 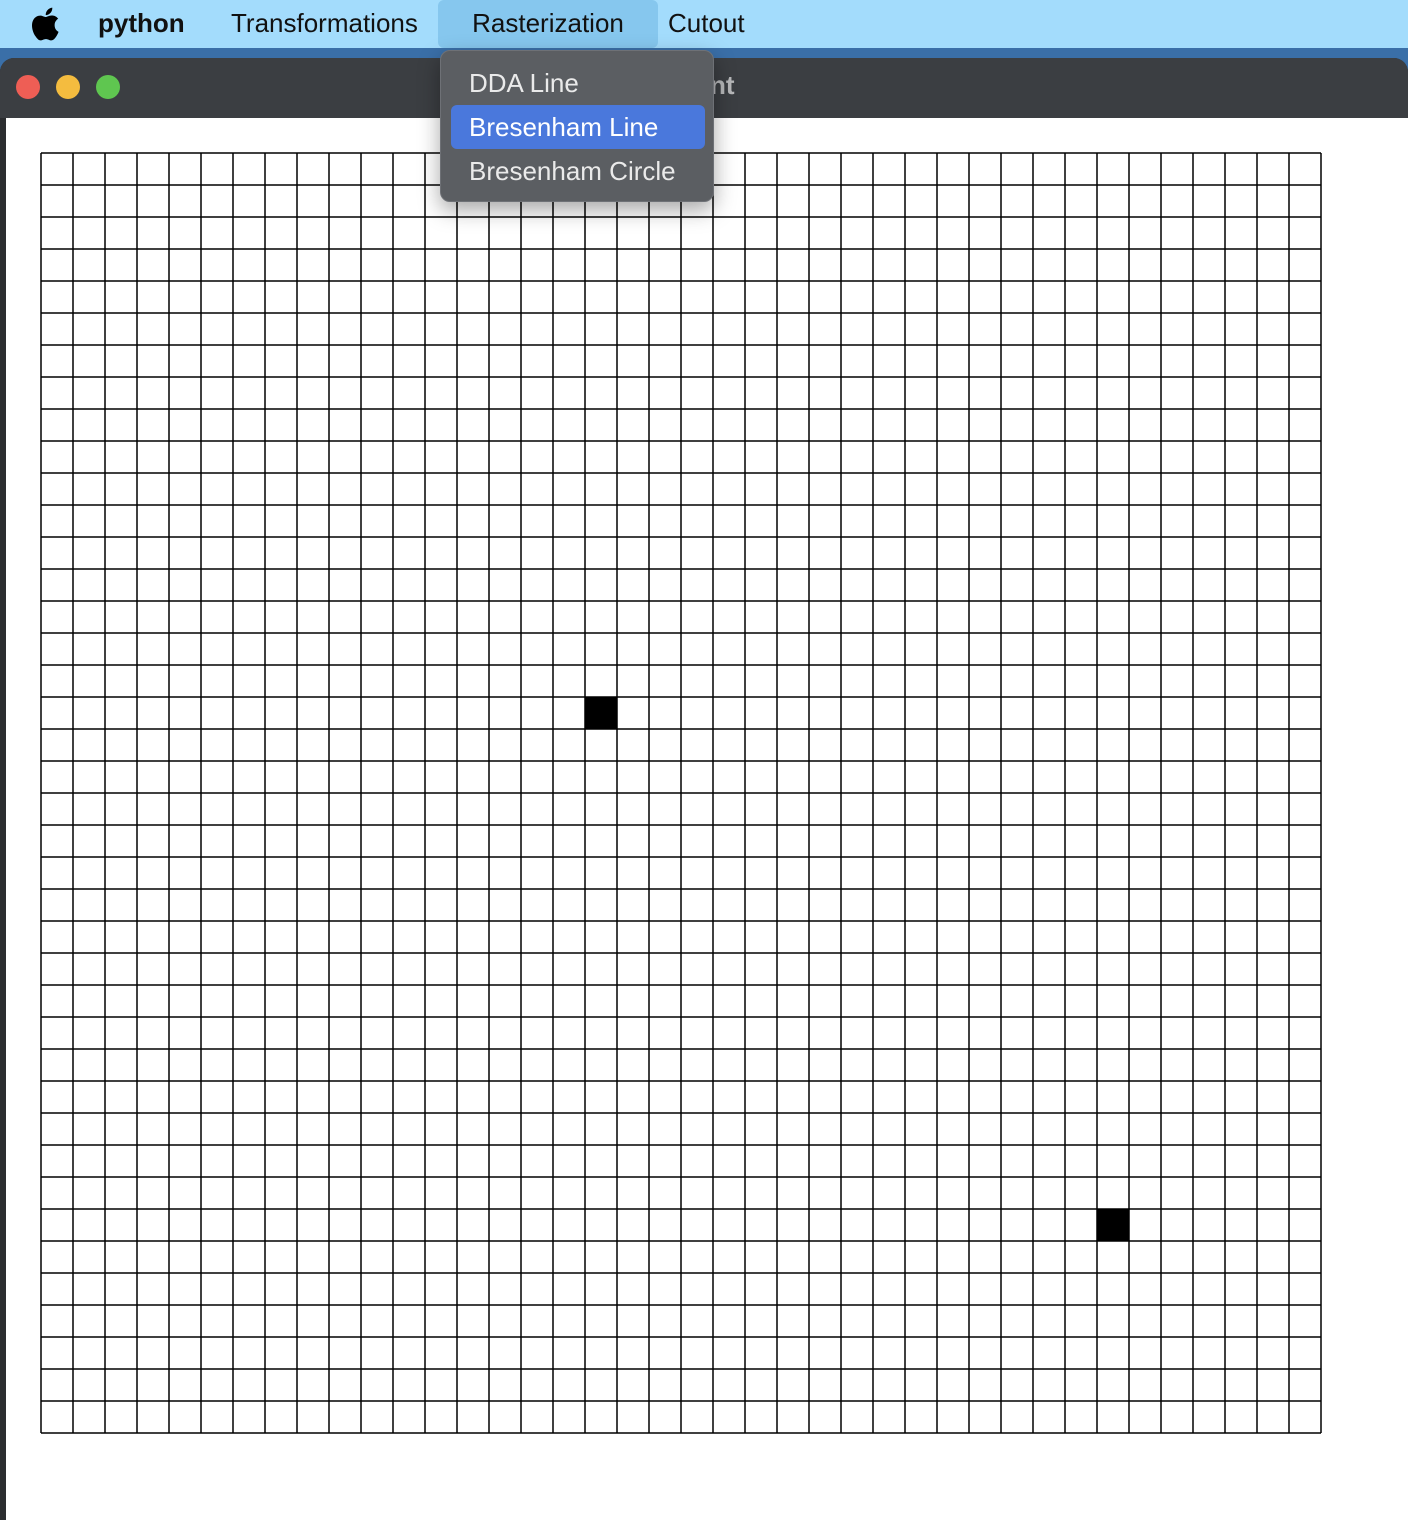 I want to click on menu-item-bresenham-circle: Bresenham Circle, so click(x=578, y=171).